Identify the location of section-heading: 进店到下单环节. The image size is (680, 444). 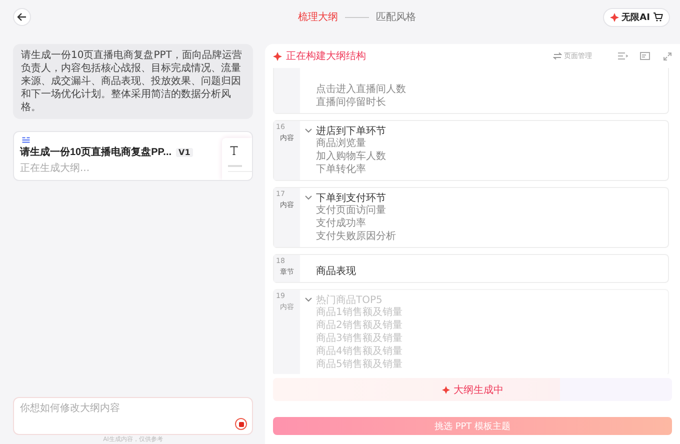
(351, 131).